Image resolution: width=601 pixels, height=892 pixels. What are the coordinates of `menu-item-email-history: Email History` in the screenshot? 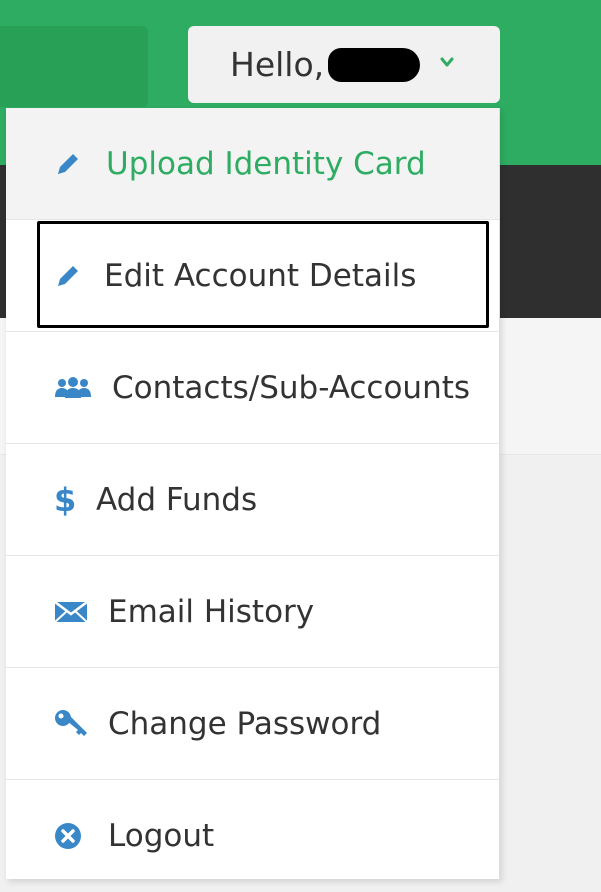 It's located at (252, 612).